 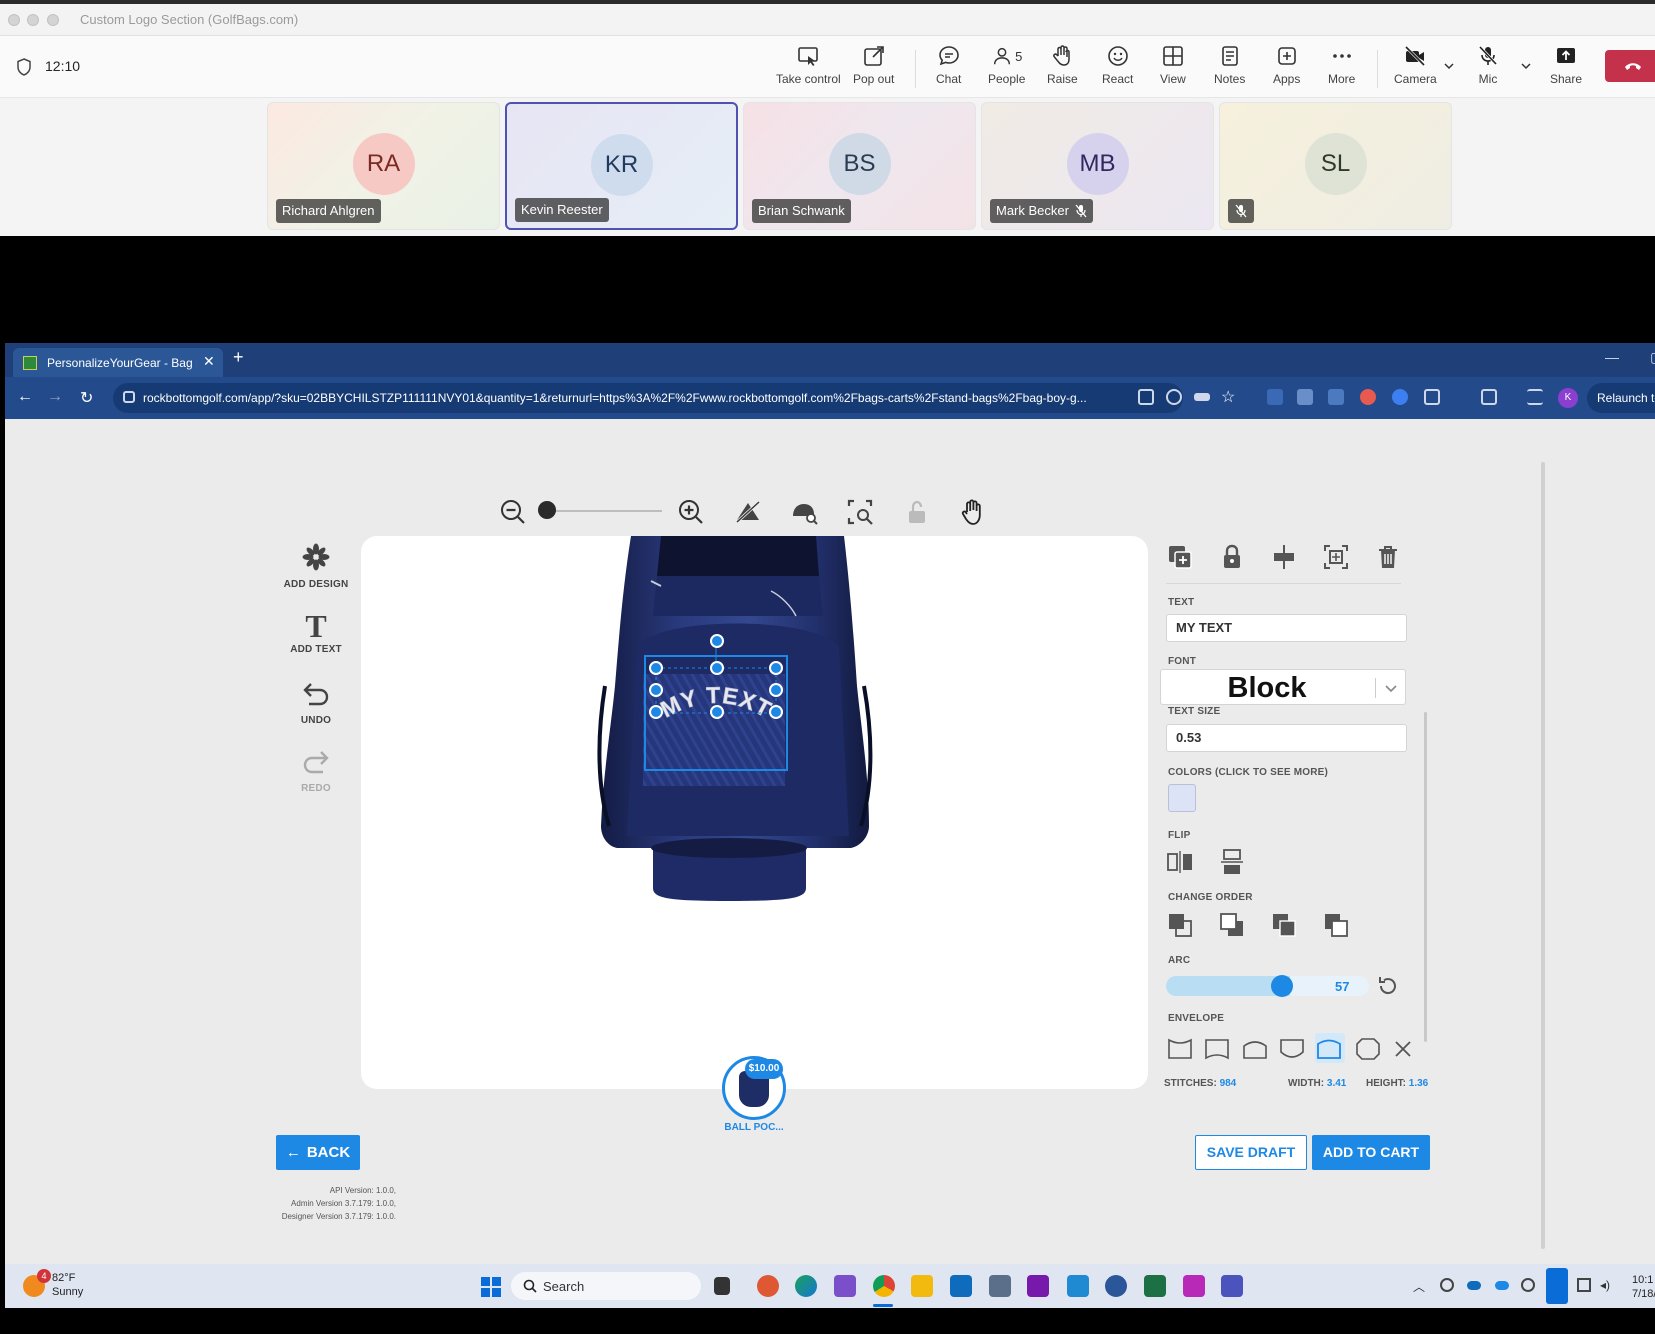 I want to click on new-tab-button: +, so click(x=238, y=357).